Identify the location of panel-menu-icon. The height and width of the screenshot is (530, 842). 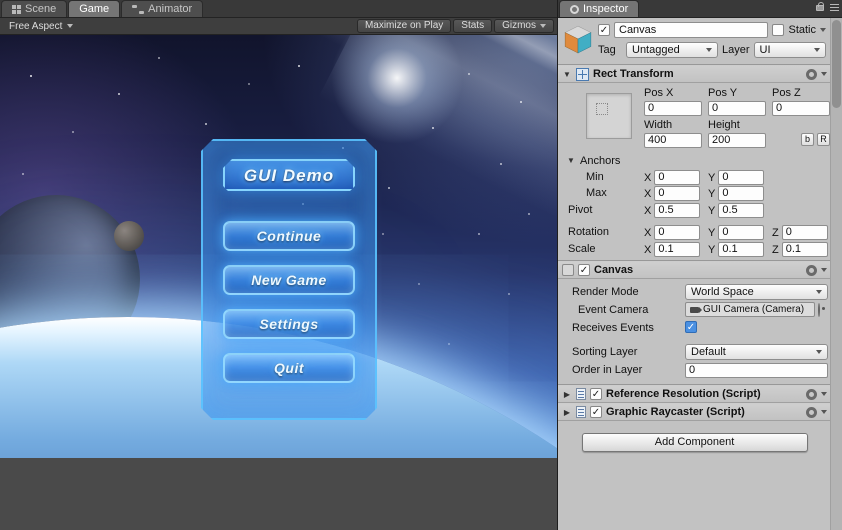
(834, 7).